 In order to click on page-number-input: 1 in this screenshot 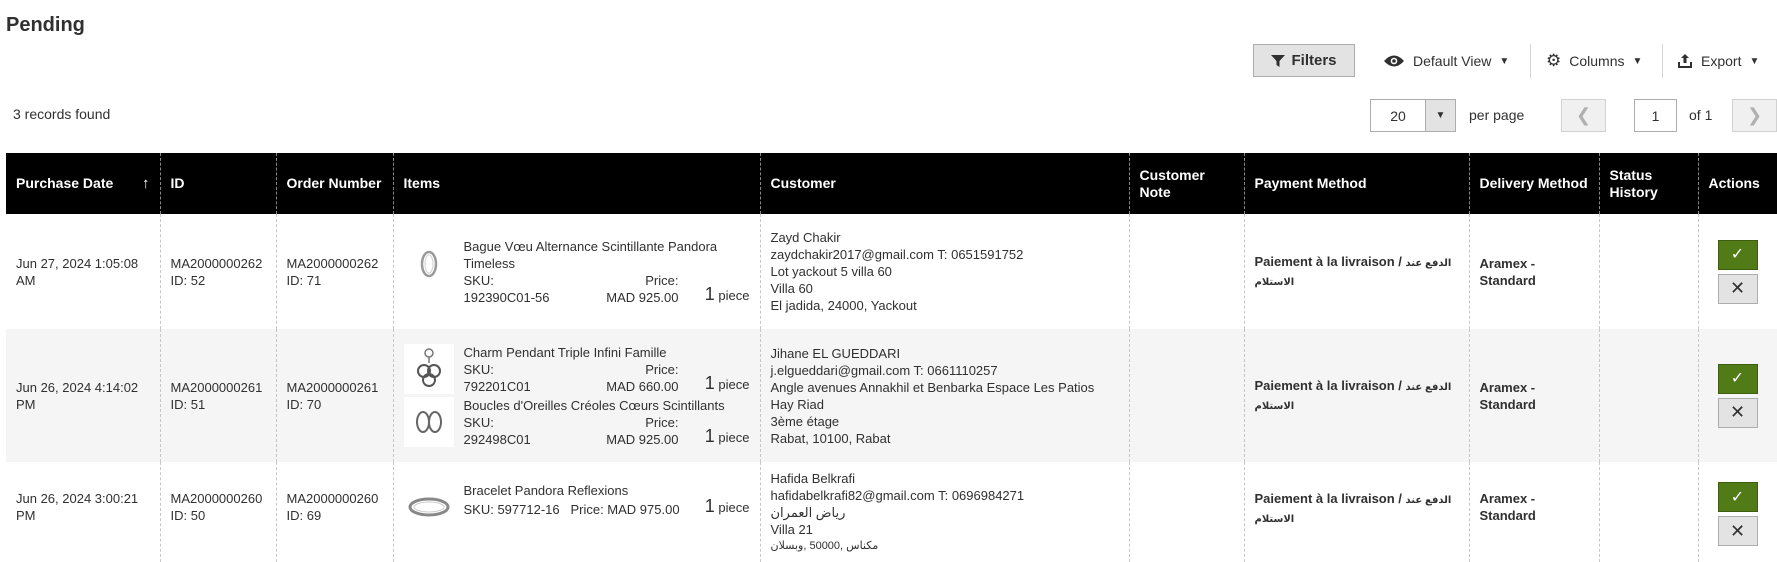, I will do `click(1655, 115)`.